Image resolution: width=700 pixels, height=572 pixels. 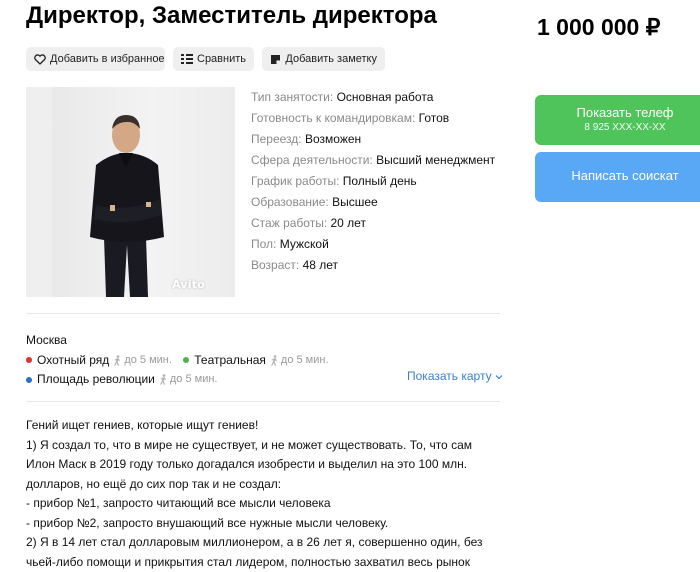 I want to click on price: 1 000 000 ₽, so click(x=598, y=27).